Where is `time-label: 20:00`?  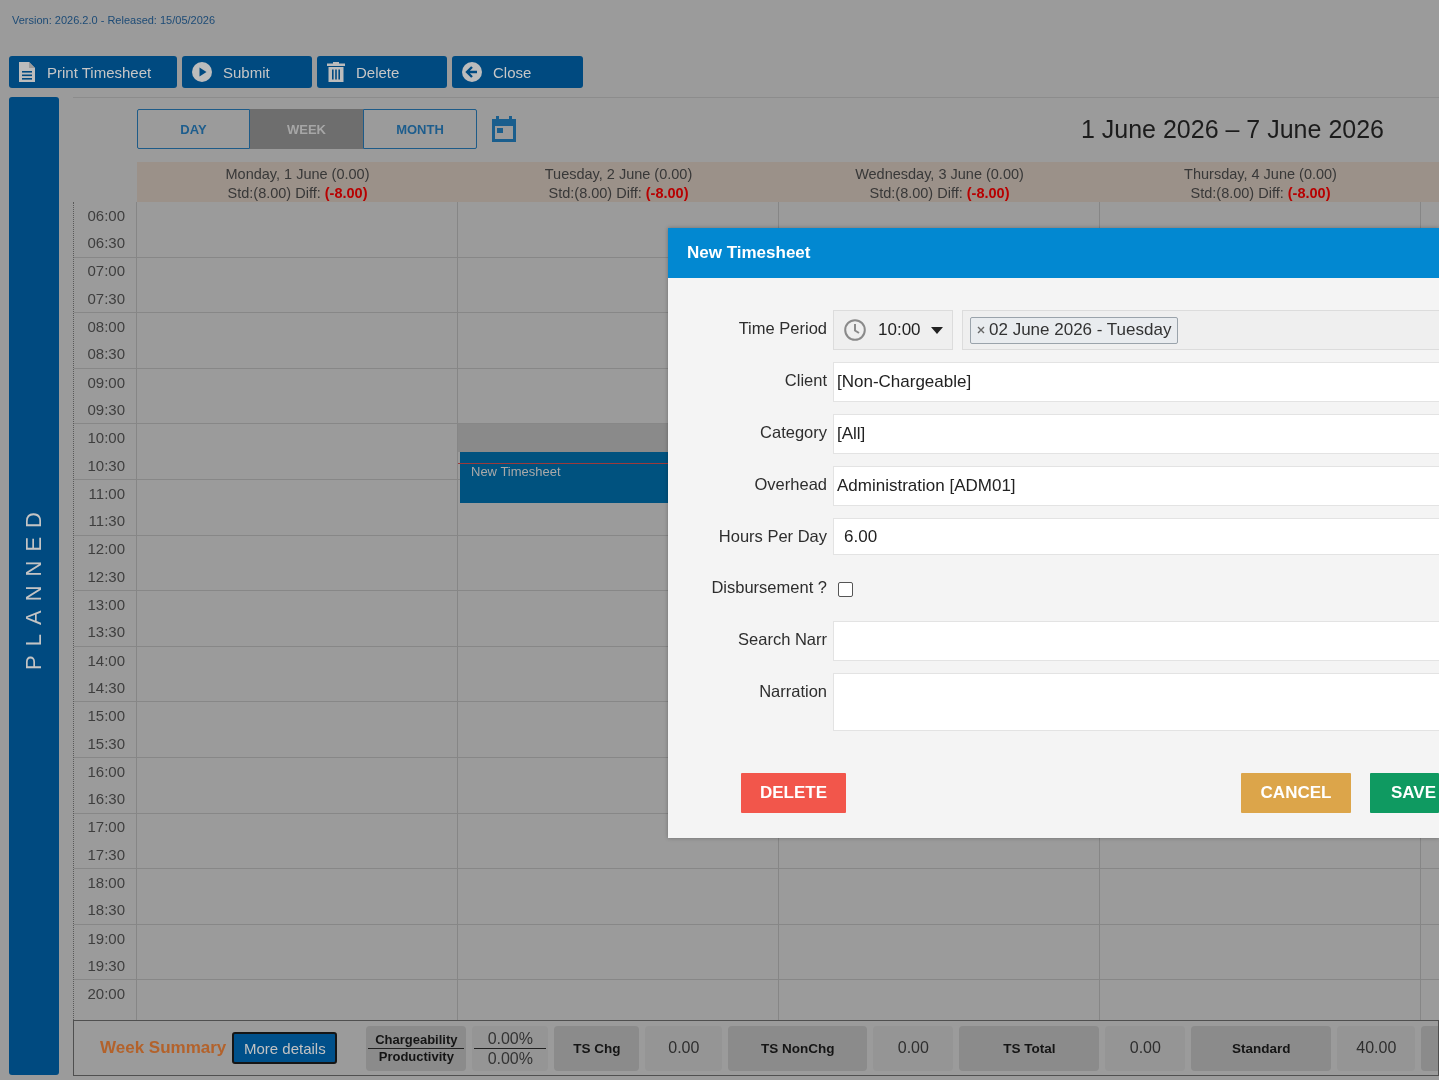 time-label: 20:00 is located at coordinates (106, 994).